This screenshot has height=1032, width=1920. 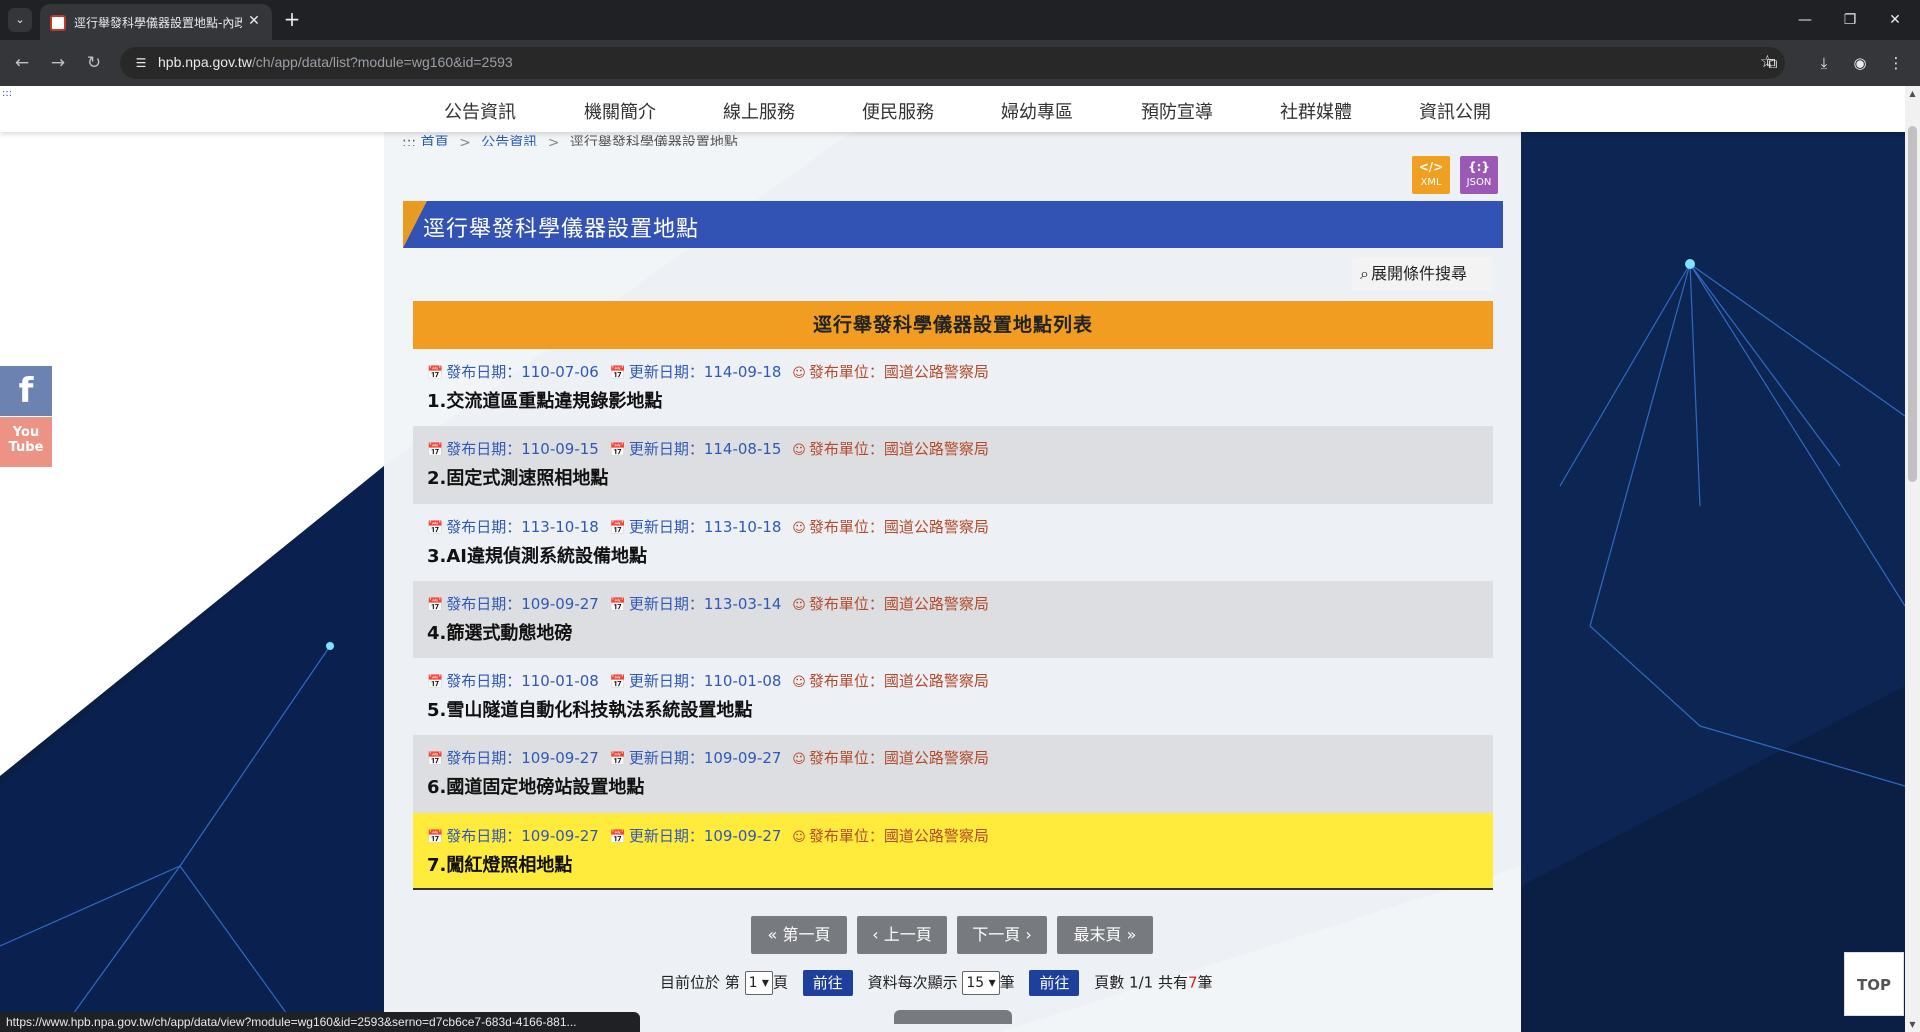 What do you see at coordinates (1002, 935) in the screenshot?
I see `next-page-button: 下一頁 ›` at bounding box center [1002, 935].